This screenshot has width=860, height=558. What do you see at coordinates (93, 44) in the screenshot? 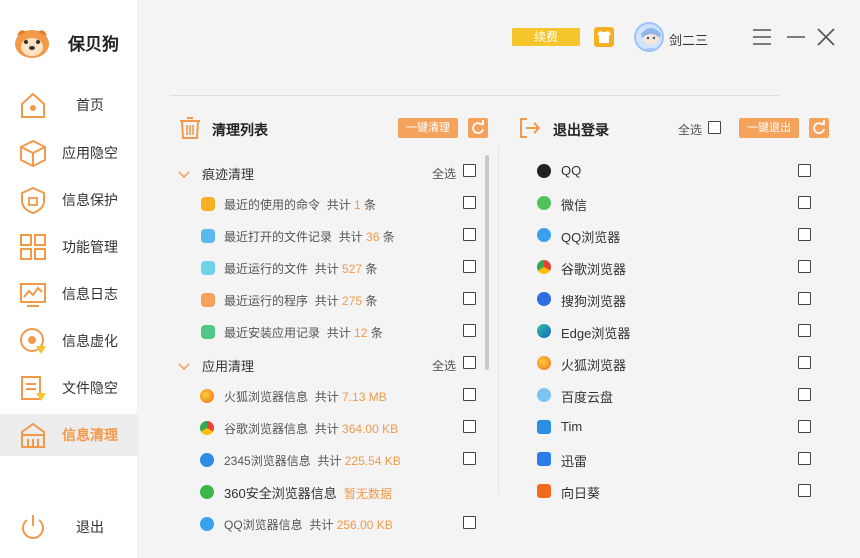
I see `brand-name: 保贝狗` at bounding box center [93, 44].